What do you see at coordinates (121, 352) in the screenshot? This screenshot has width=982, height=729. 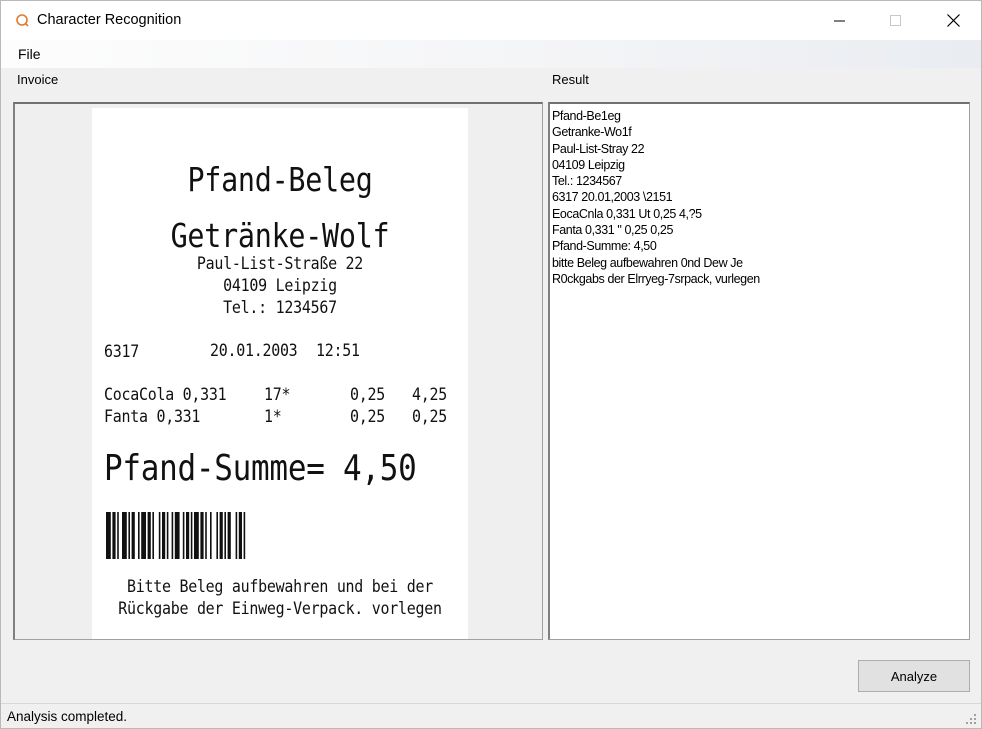 I see `receipt-id: 6317` at bounding box center [121, 352].